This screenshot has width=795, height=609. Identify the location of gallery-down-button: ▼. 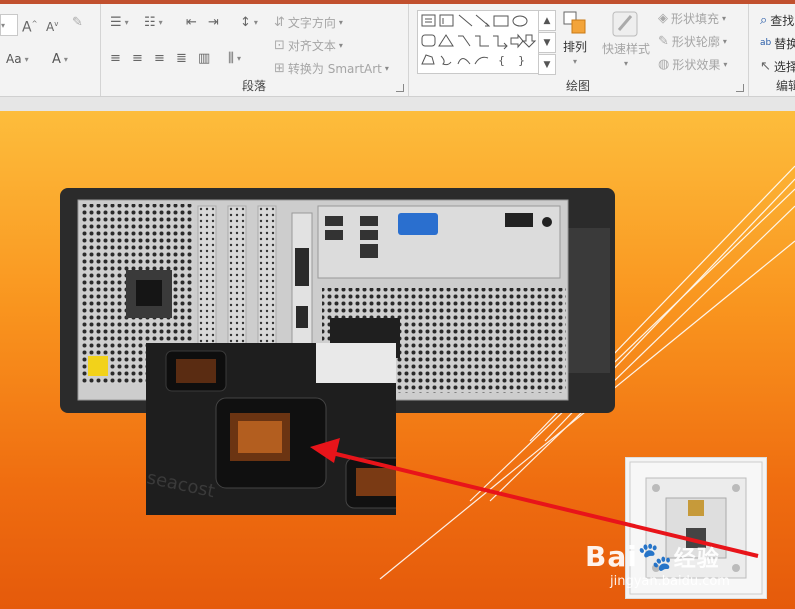
(547, 42).